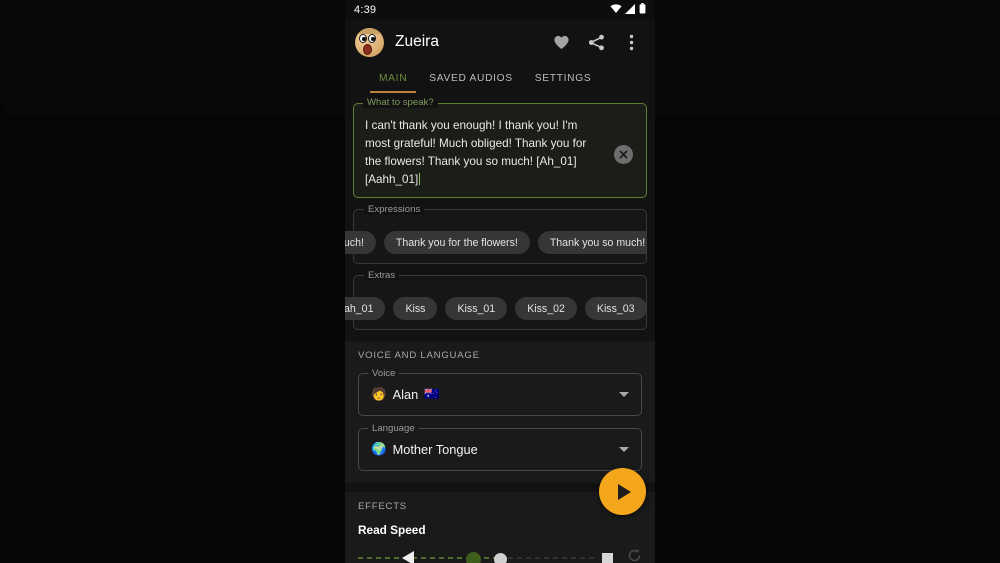  Describe the element at coordinates (476, 309) in the screenshot. I see `extra-chip: Kiss_01` at that location.